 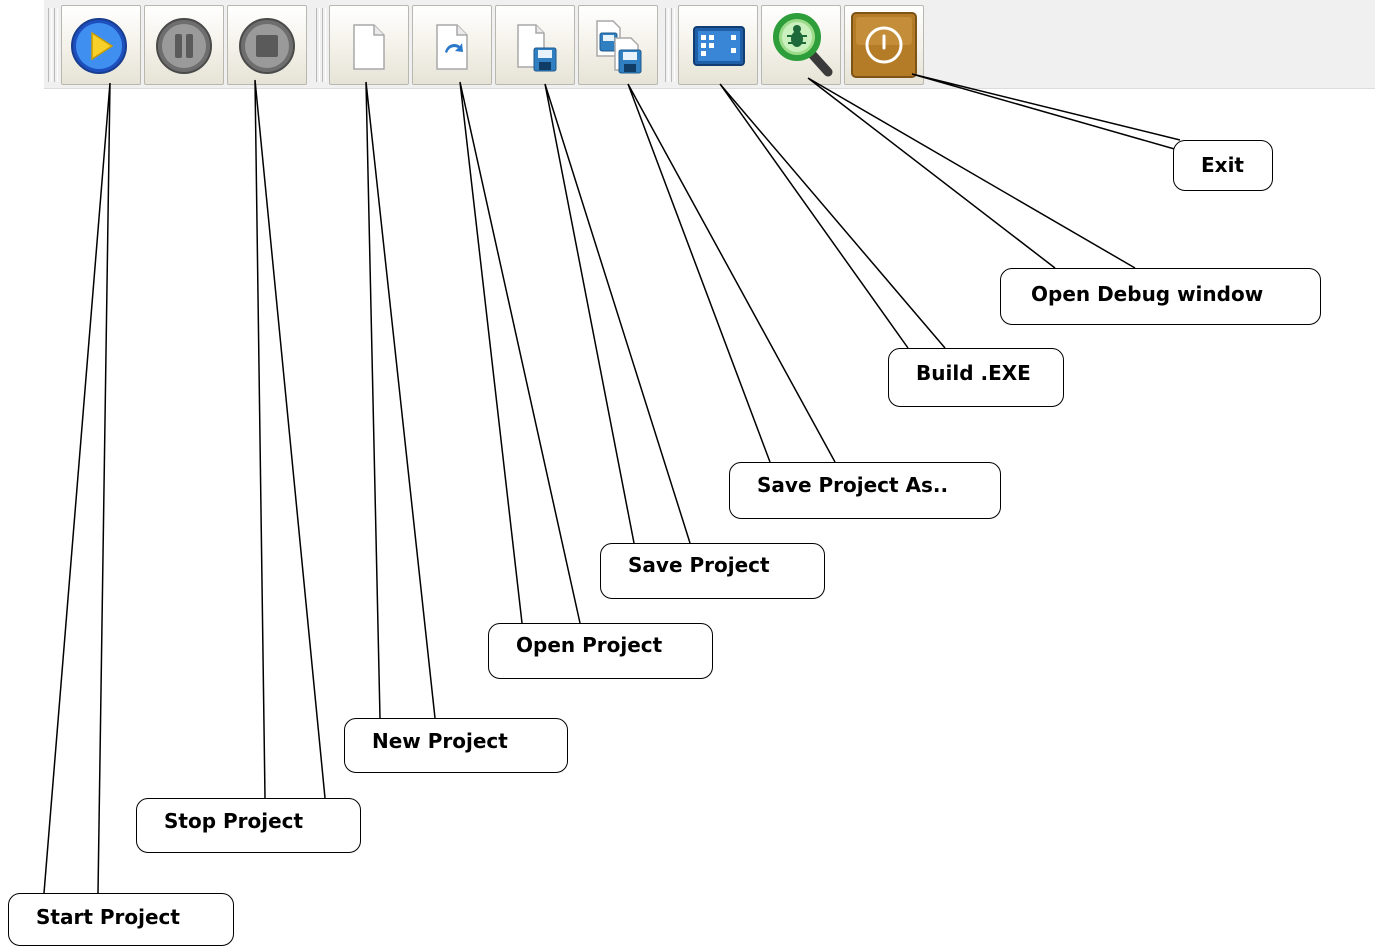 I want to click on new-project-callout: New Project, so click(x=456, y=745).